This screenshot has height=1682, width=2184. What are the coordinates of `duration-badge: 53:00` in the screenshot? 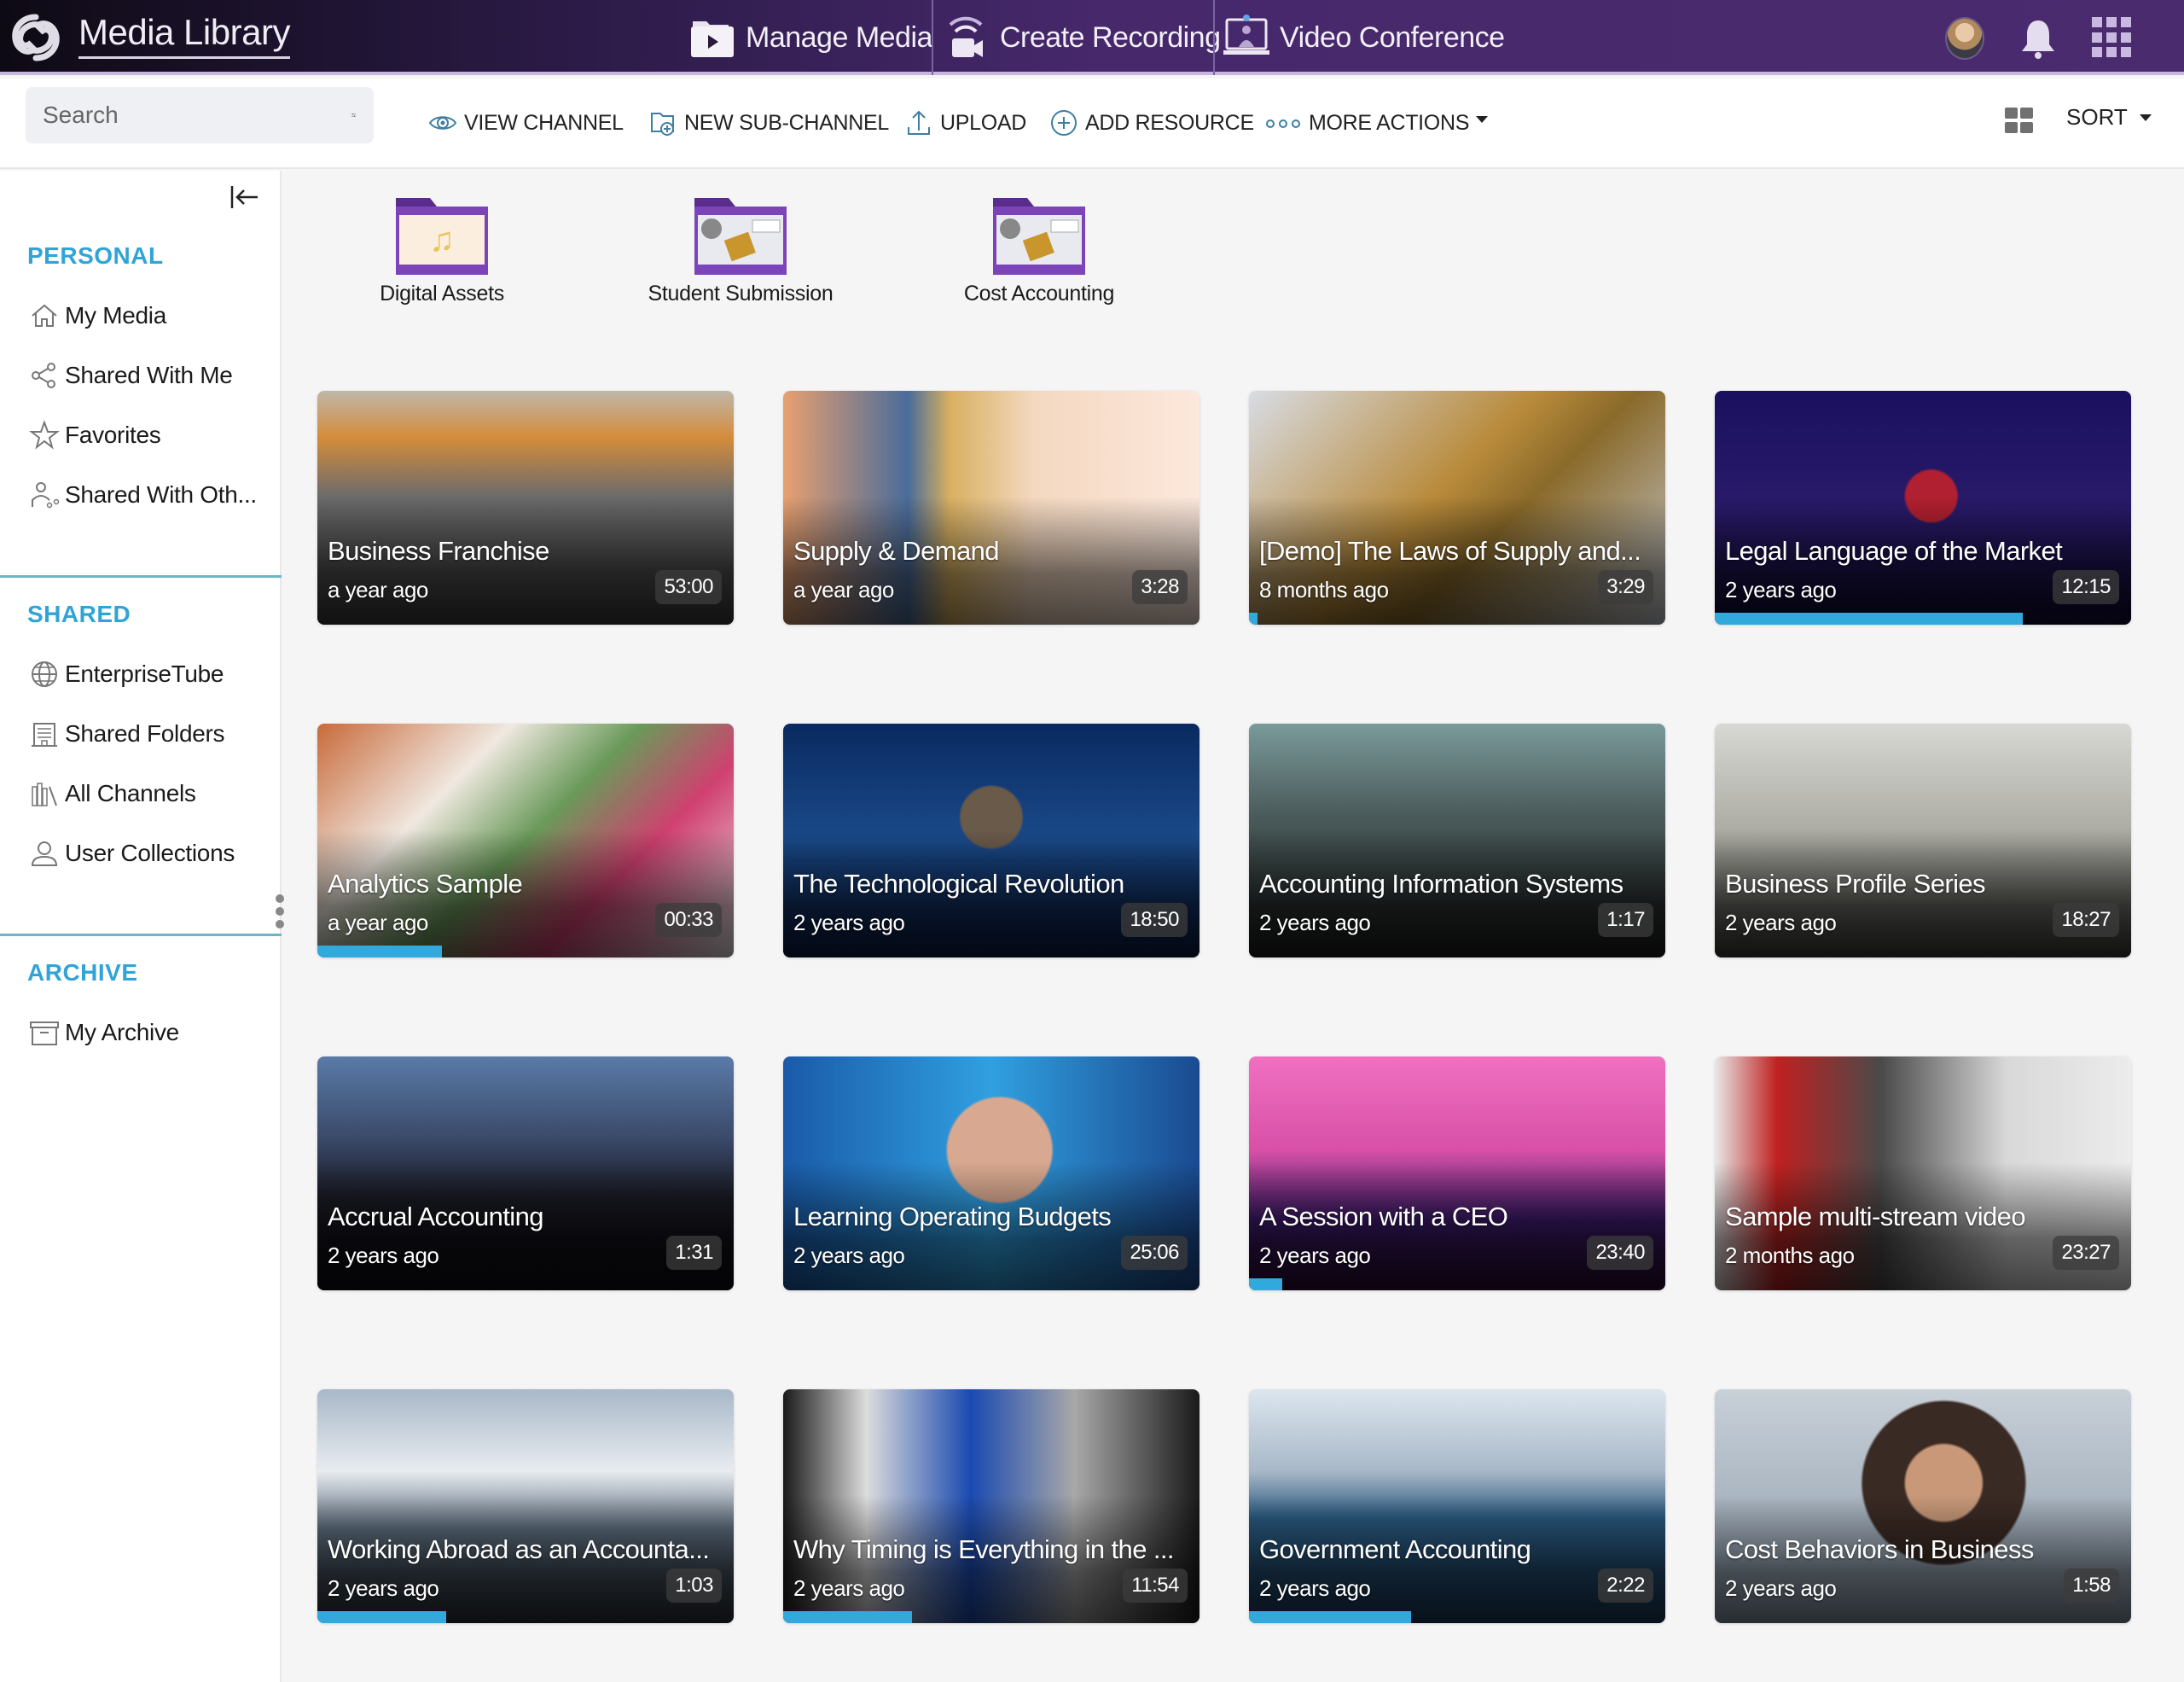 It's located at (689, 587).